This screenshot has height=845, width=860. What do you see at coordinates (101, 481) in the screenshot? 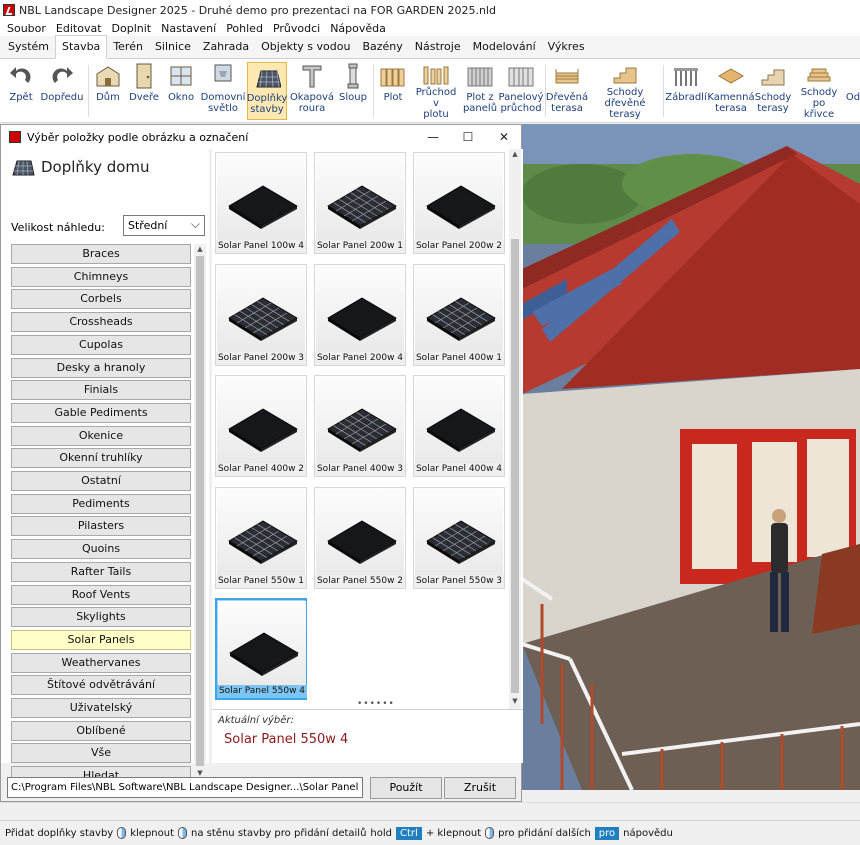
I see `category-button: Ostatní` at bounding box center [101, 481].